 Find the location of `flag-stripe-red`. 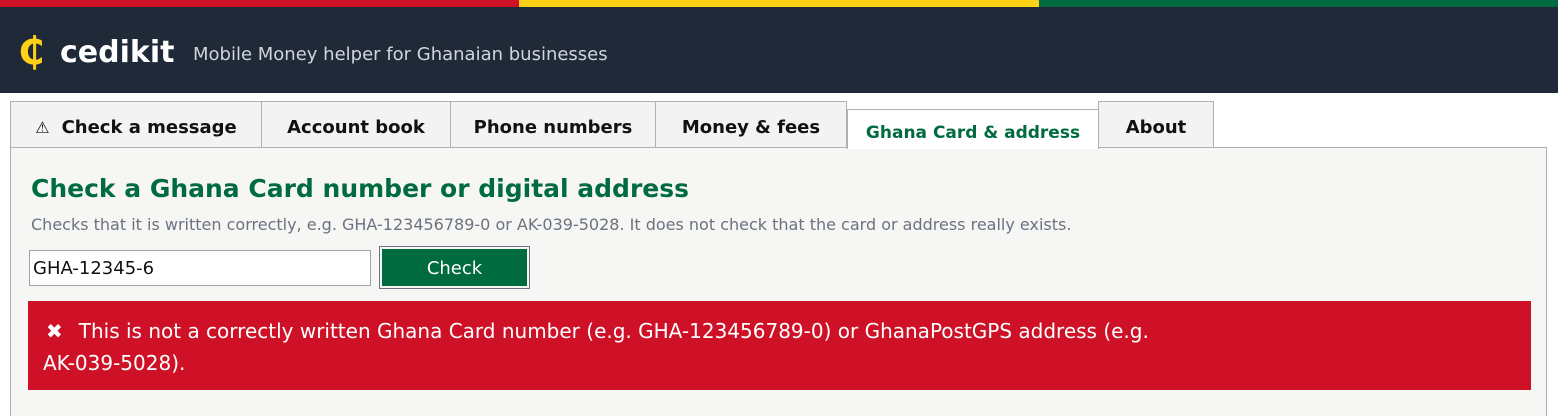

flag-stripe-red is located at coordinates (260, 3).